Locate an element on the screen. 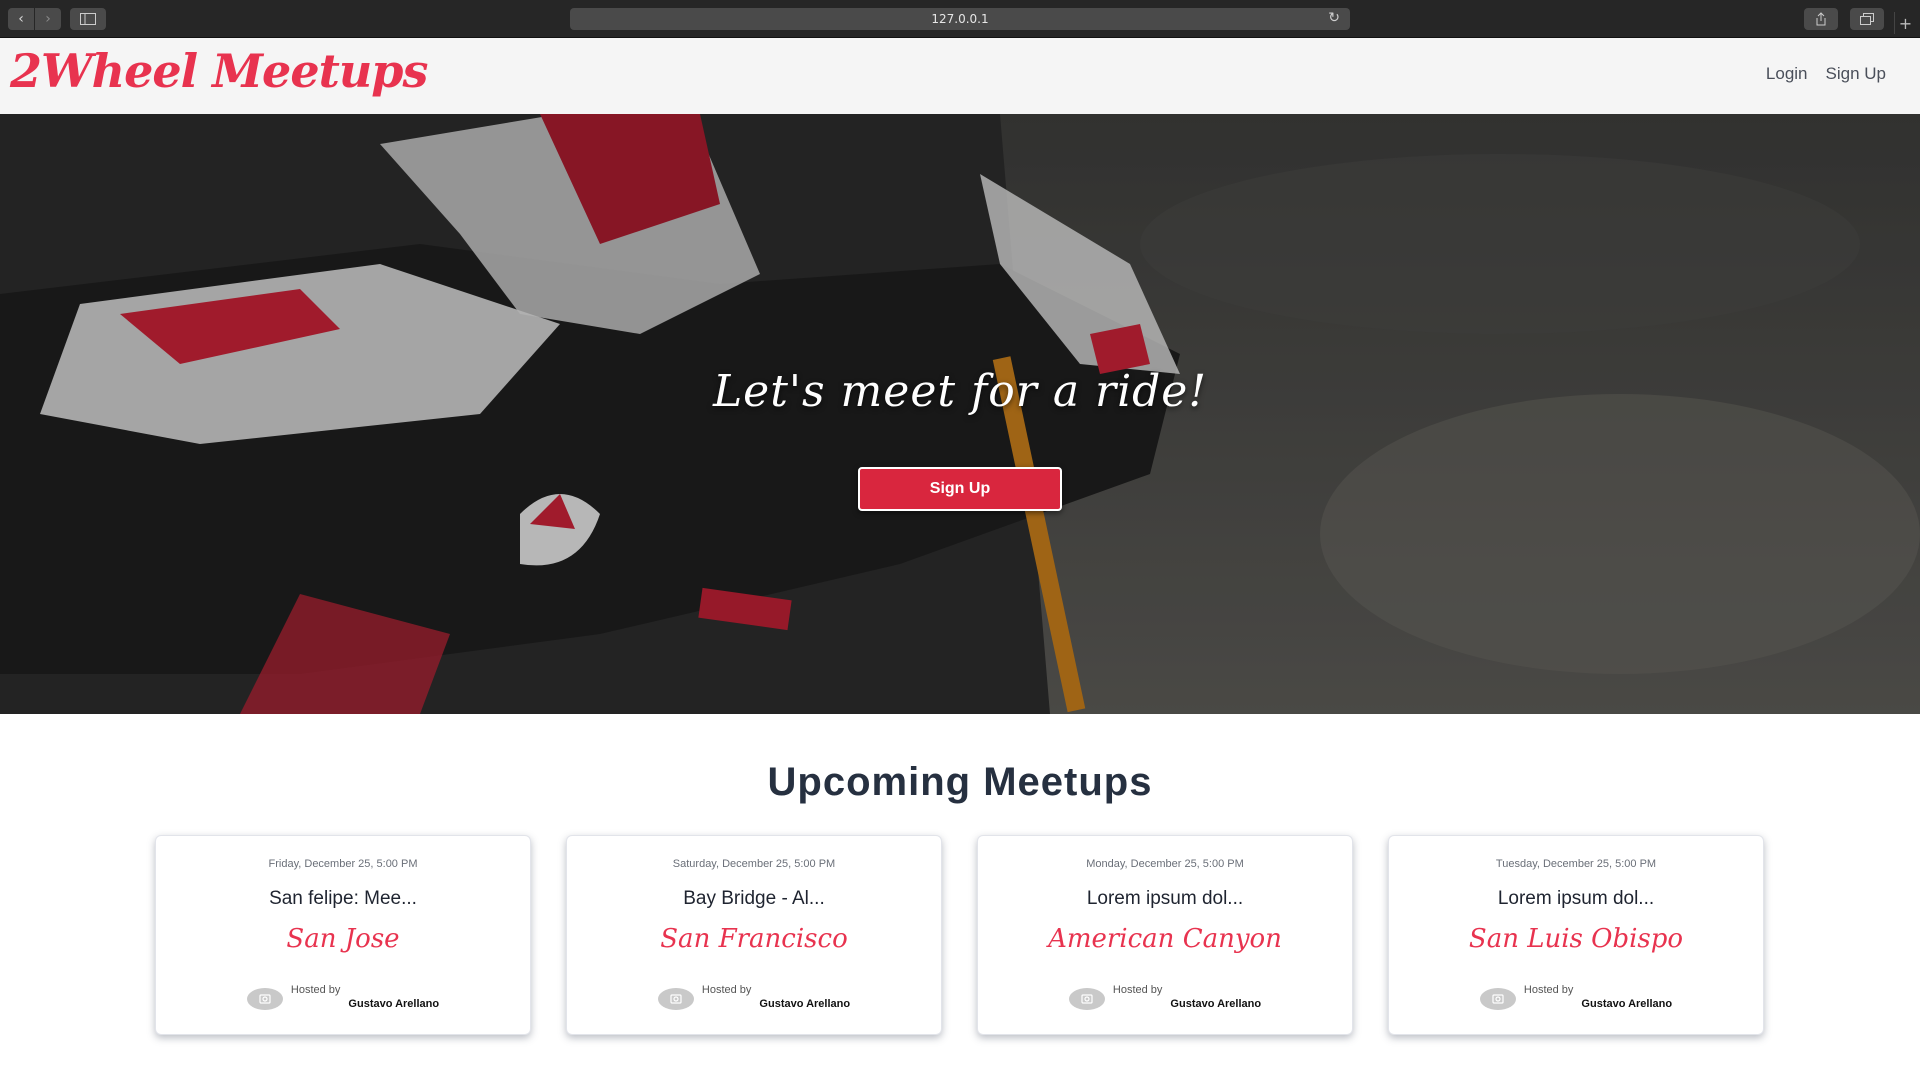 The image size is (1920, 1080). hero-signup-button: Sign Up is located at coordinates (960, 489).